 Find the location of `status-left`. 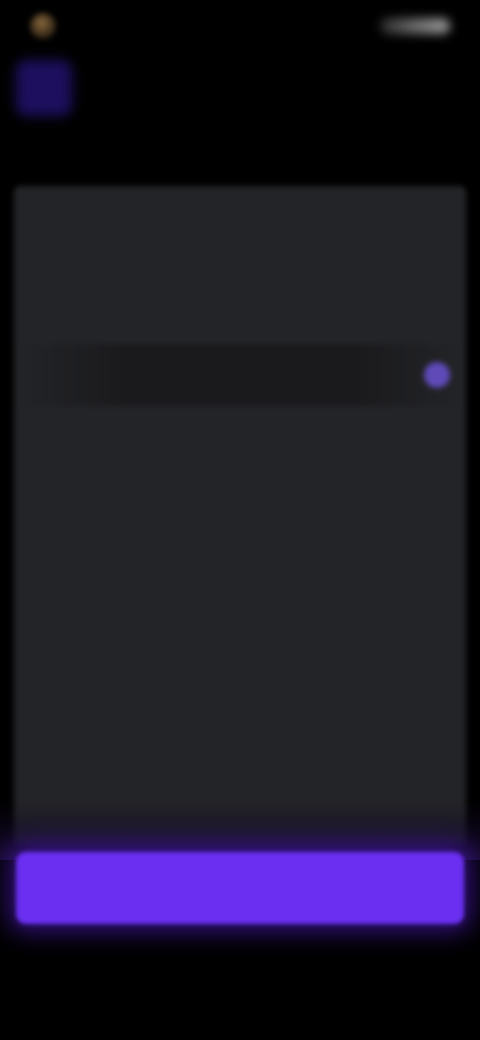

status-left is located at coordinates (48, 26).